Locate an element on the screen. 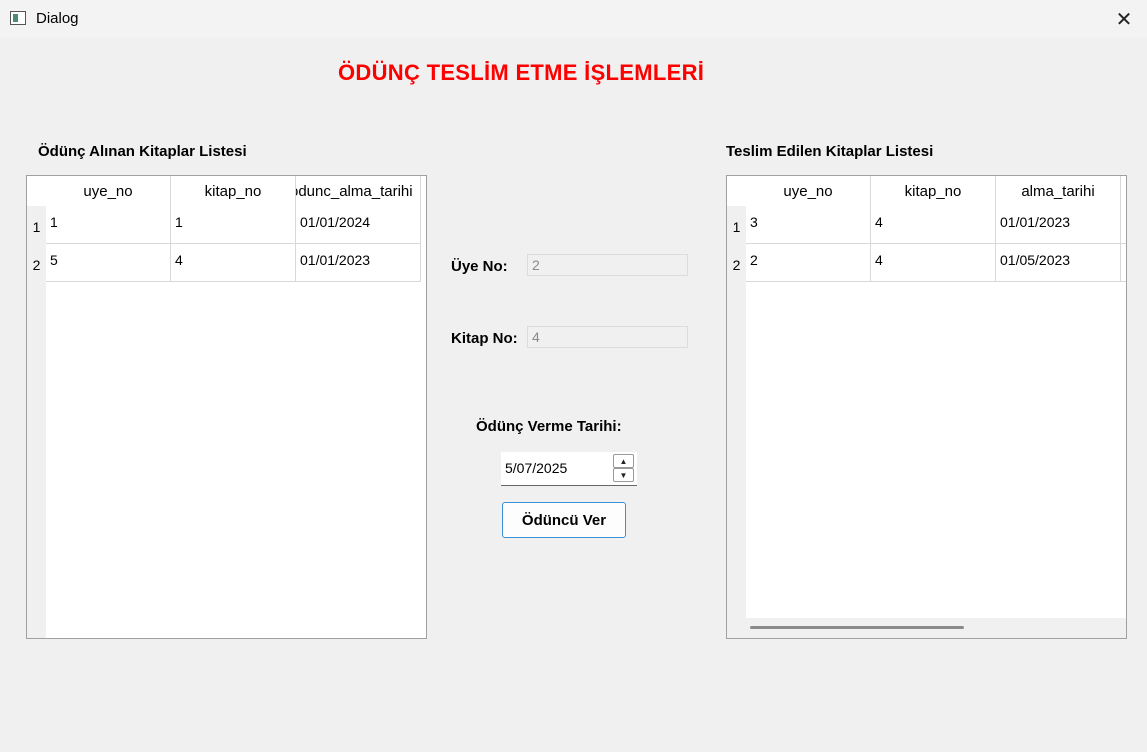 Image resolution: width=1147 pixels, height=752 pixels. table-cell: 2 is located at coordinates (808, 263).